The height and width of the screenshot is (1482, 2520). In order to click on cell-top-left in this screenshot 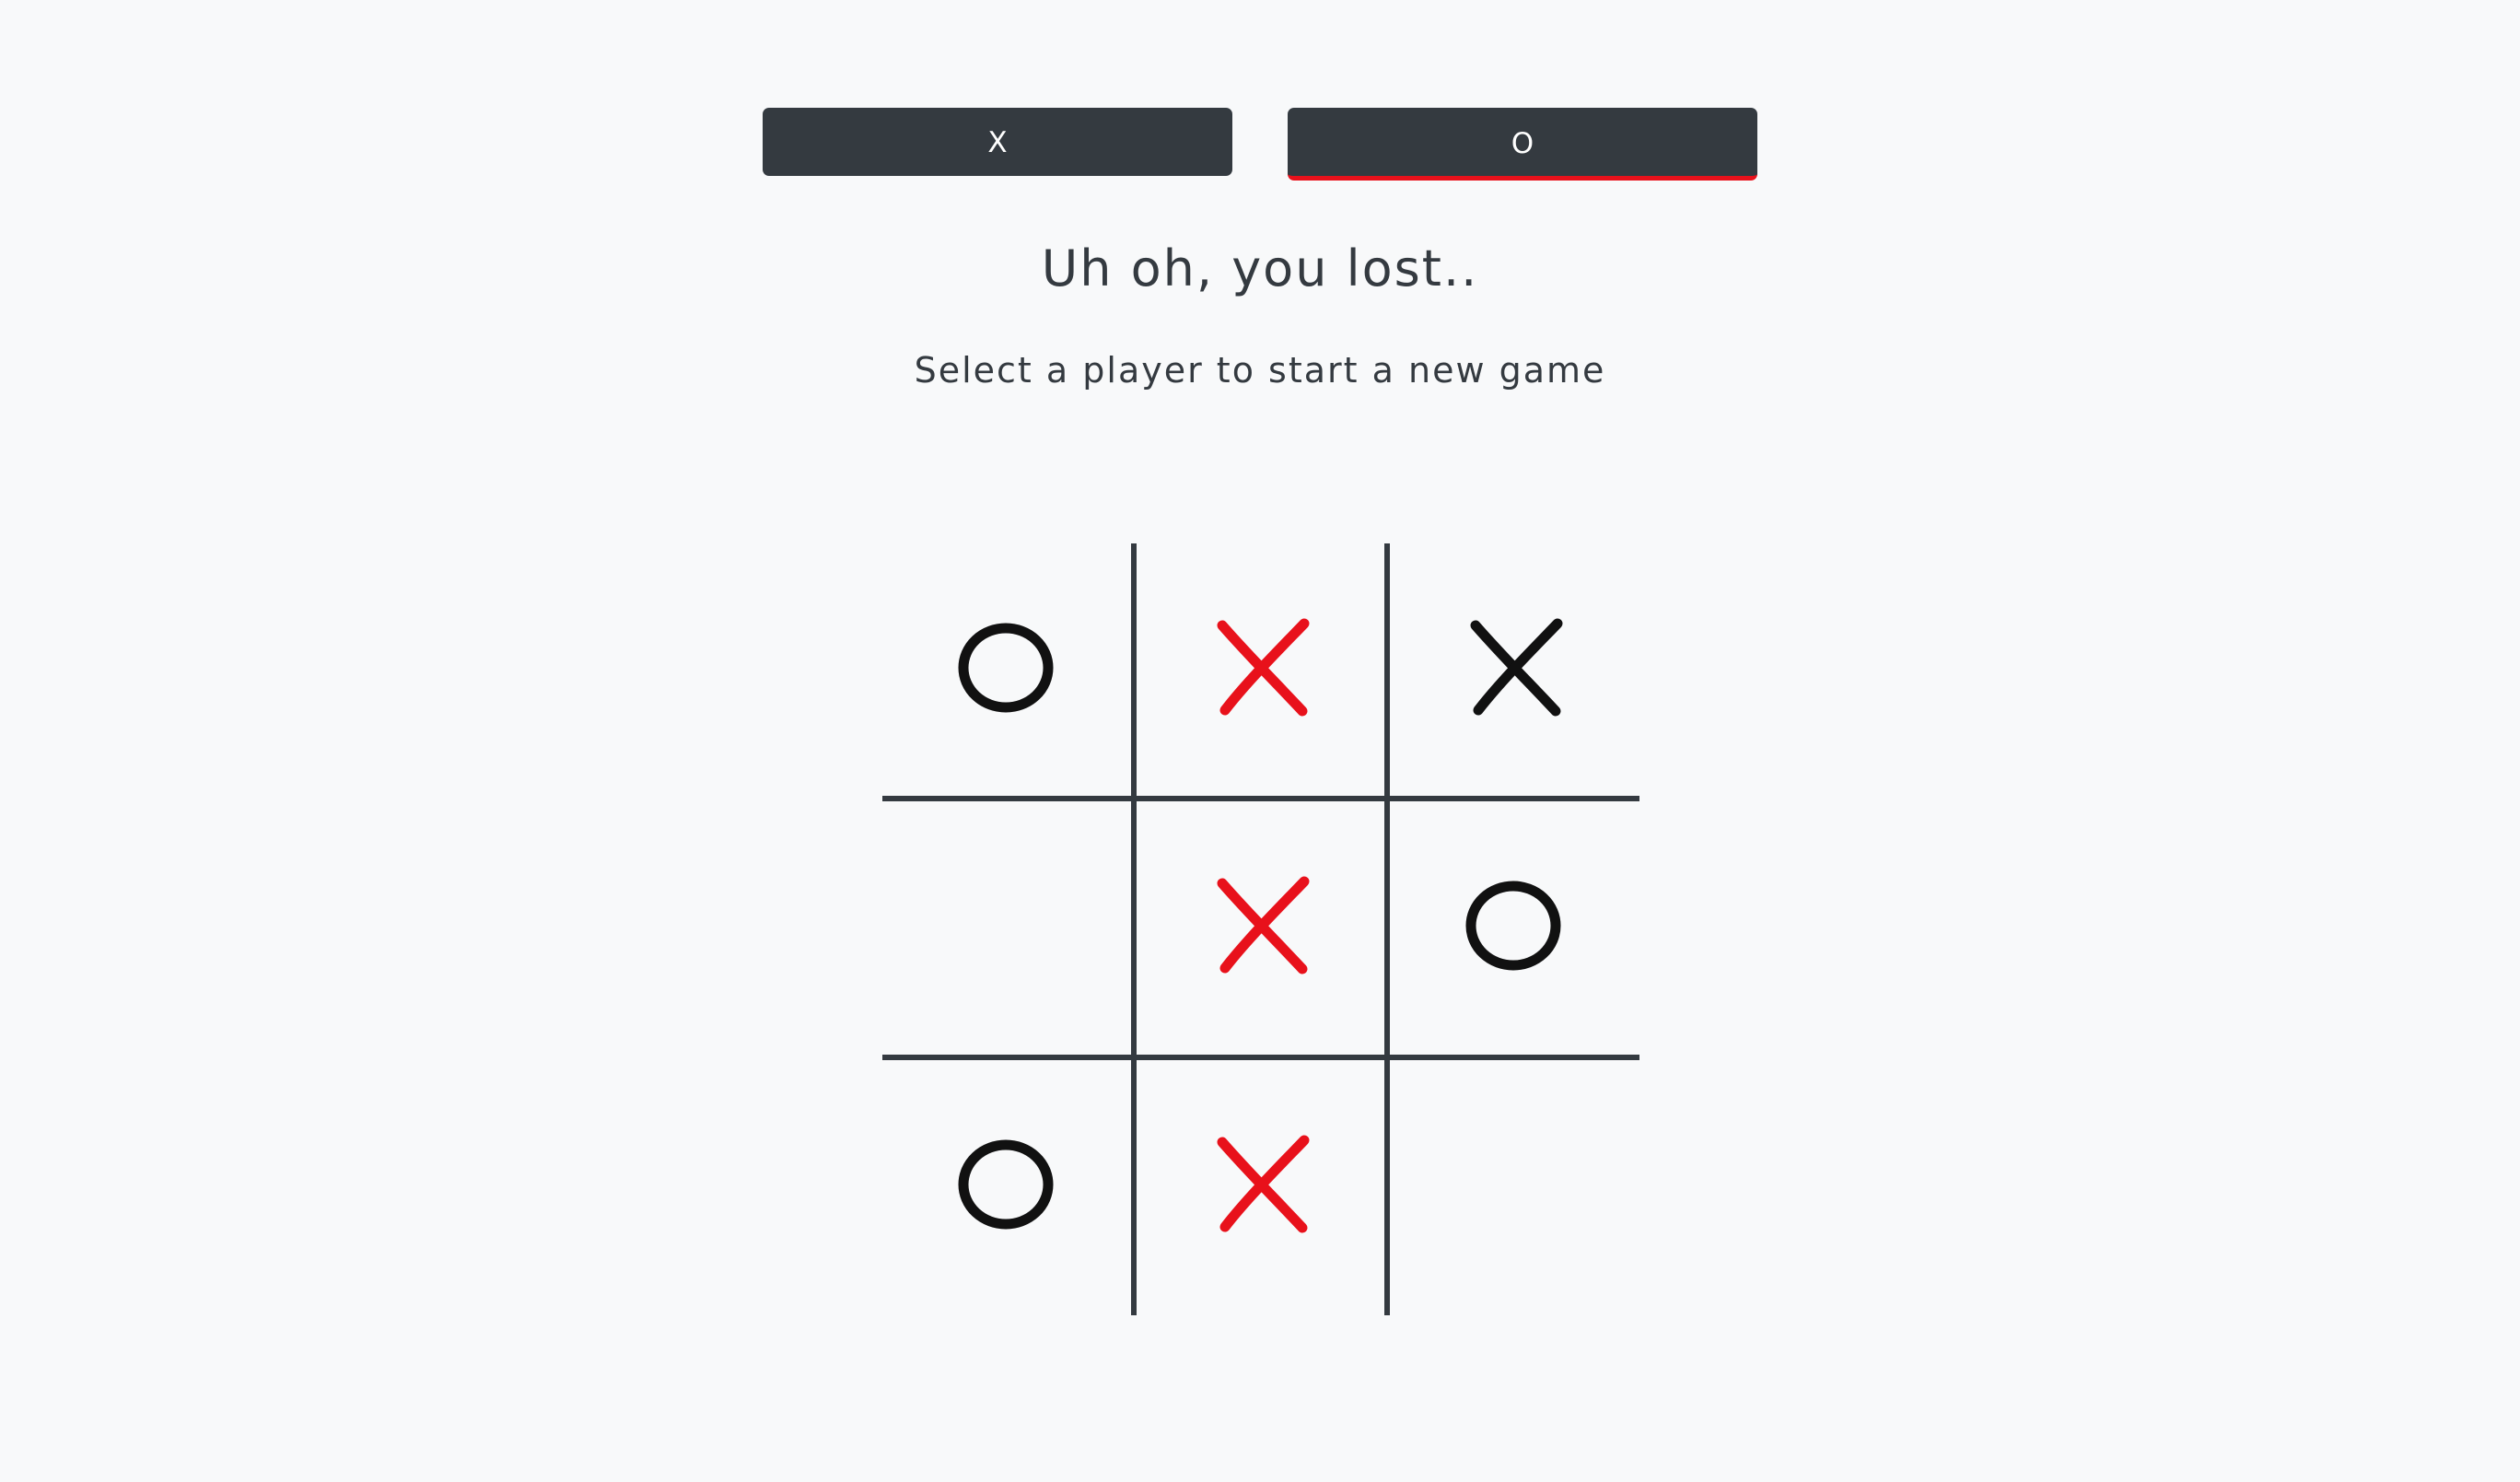, I will do `click(1008, 672)`.